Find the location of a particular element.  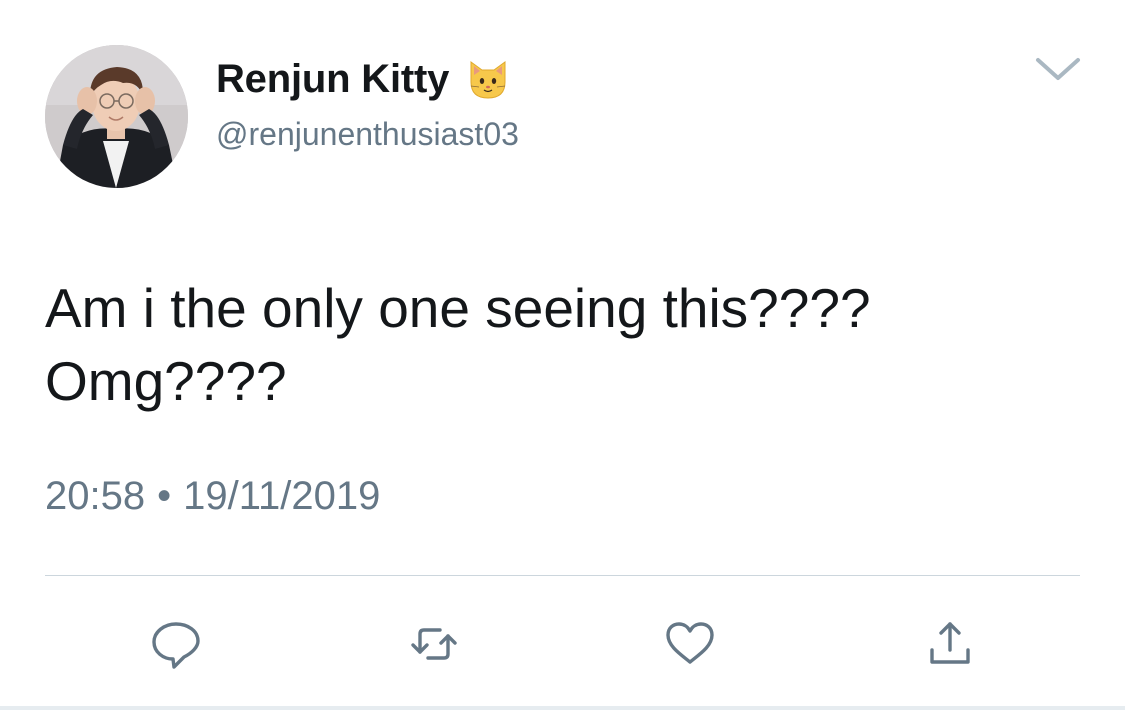

author-name-row: Renjun Kitty is located at coordinates (363, 79).